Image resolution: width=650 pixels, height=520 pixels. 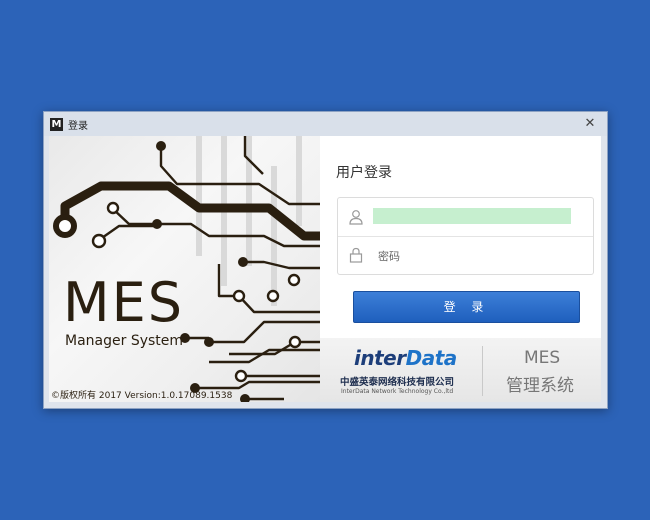 What do you see at coordinates (124, 341) in the screenshot?
I see `logo-subtitle: Manager System` at bounding box center [124, 341].